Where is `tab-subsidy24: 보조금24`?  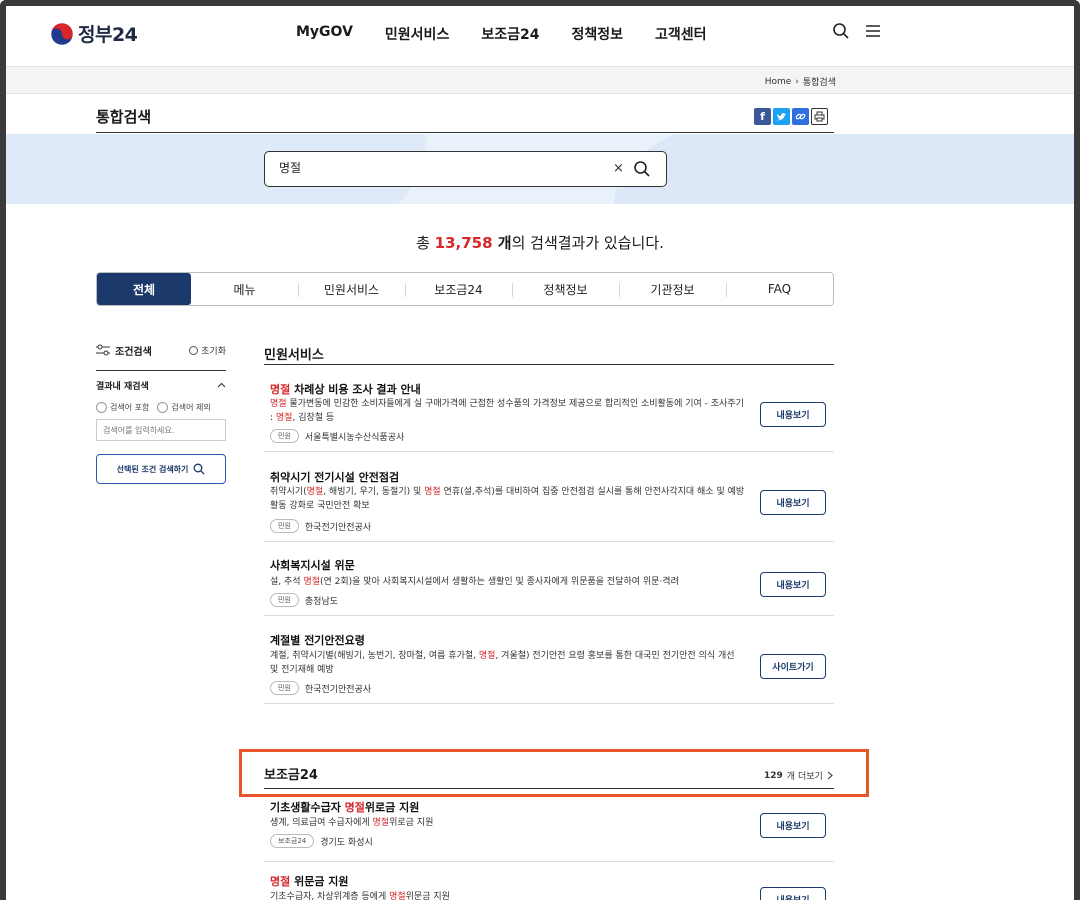 tab-subsidy24: 보조금24 is located at coordinates (458, 289).